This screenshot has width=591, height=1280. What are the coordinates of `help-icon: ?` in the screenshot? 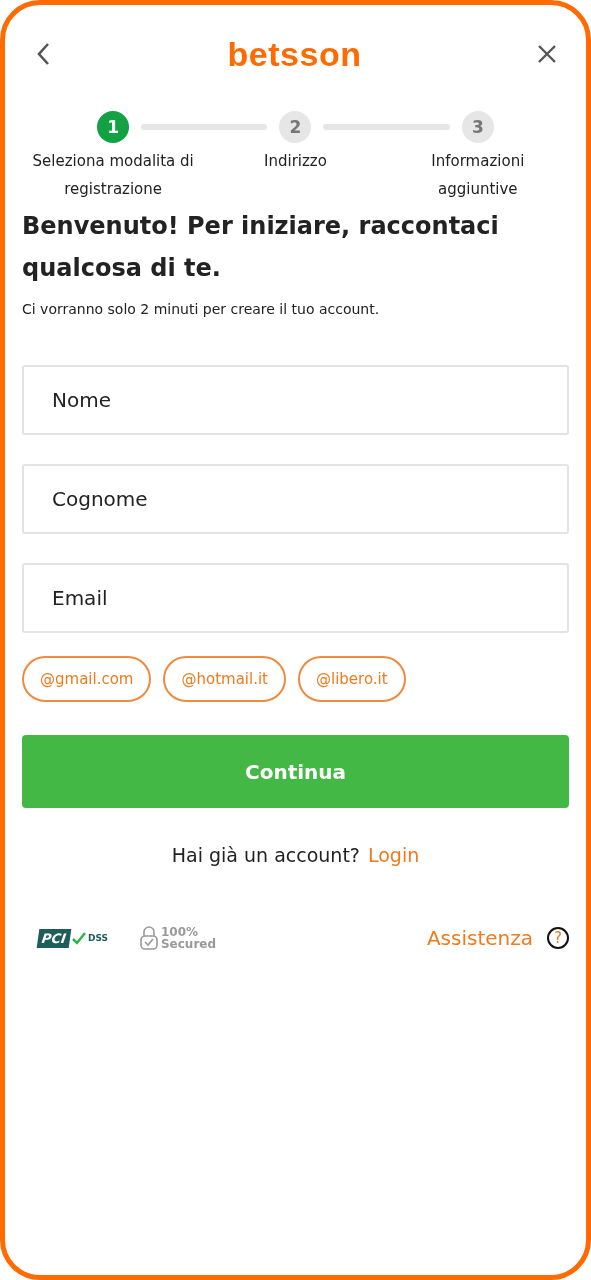 It's located at (558, 938).